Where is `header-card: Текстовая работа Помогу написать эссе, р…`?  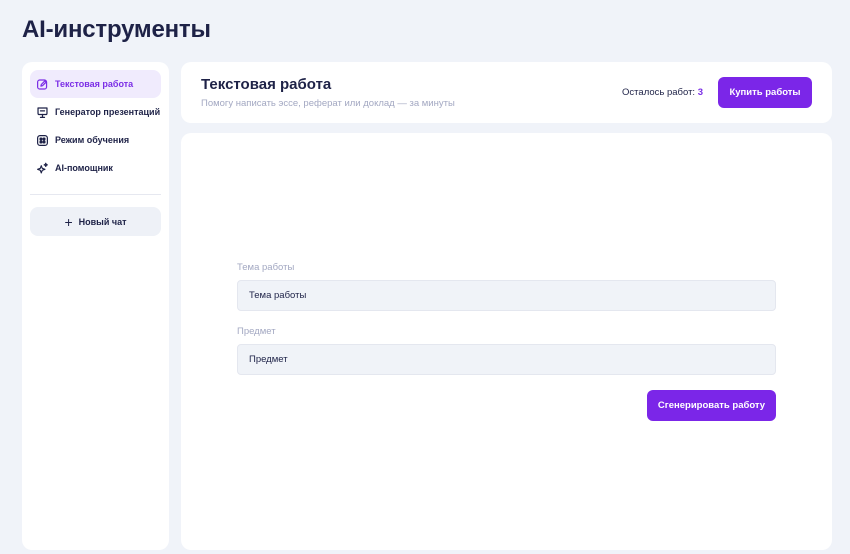 header-card: Текстовая работа Помогу написать эссе, р… is located at coordinates (506, 92).